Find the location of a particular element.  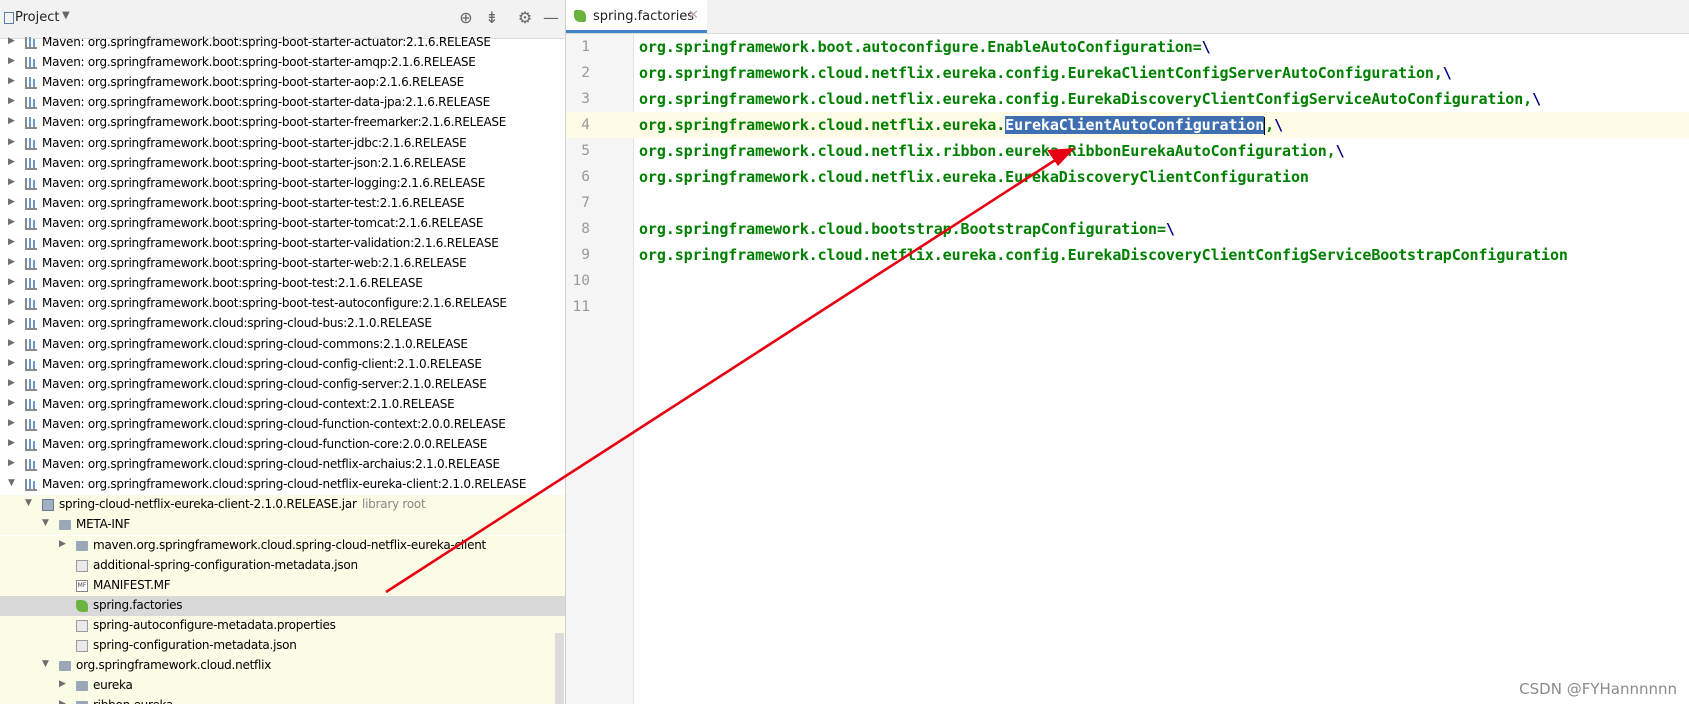

tree-item-label: spring-autoconfigure-metadata.properties is located at coordinates (214, 624).